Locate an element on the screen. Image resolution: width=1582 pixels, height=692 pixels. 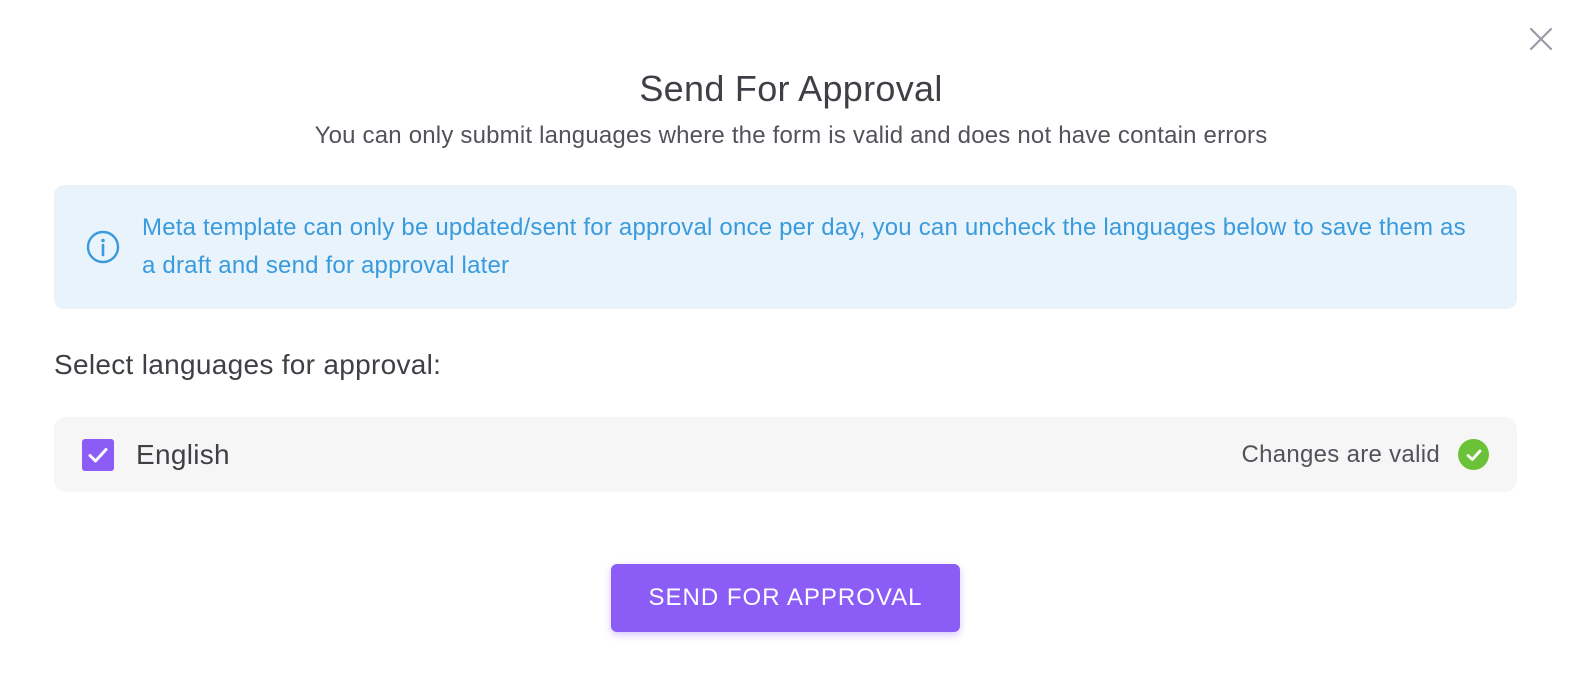
validation-status-text: Changes are valid is located at coordinates (1340, 454).